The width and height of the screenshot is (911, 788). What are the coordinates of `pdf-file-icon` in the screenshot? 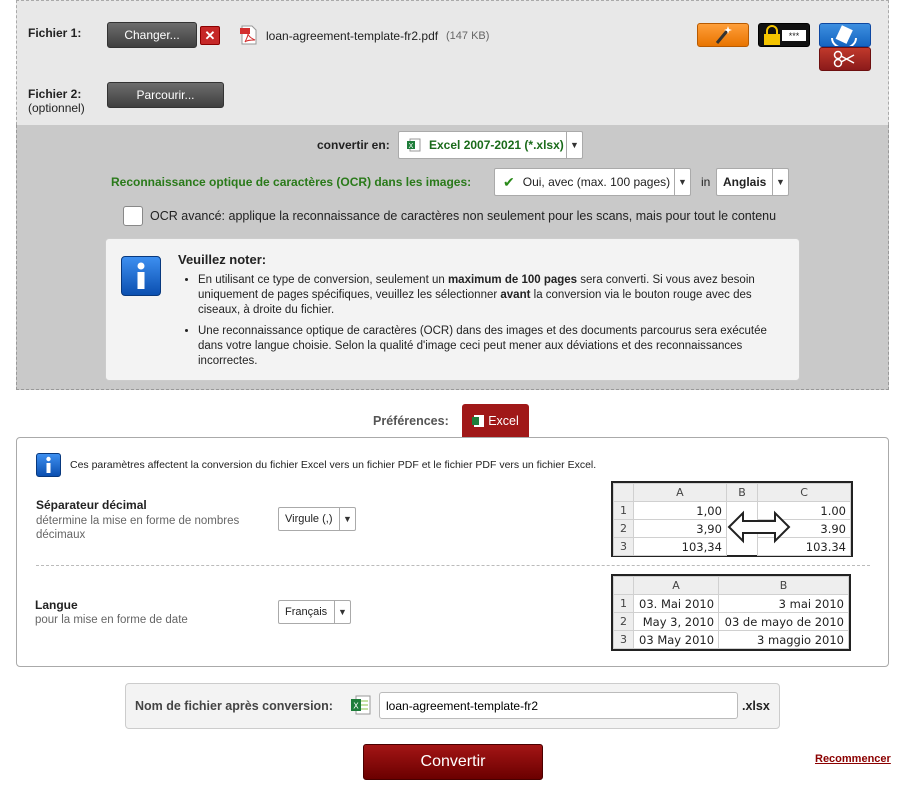 It's located at (249, 35).